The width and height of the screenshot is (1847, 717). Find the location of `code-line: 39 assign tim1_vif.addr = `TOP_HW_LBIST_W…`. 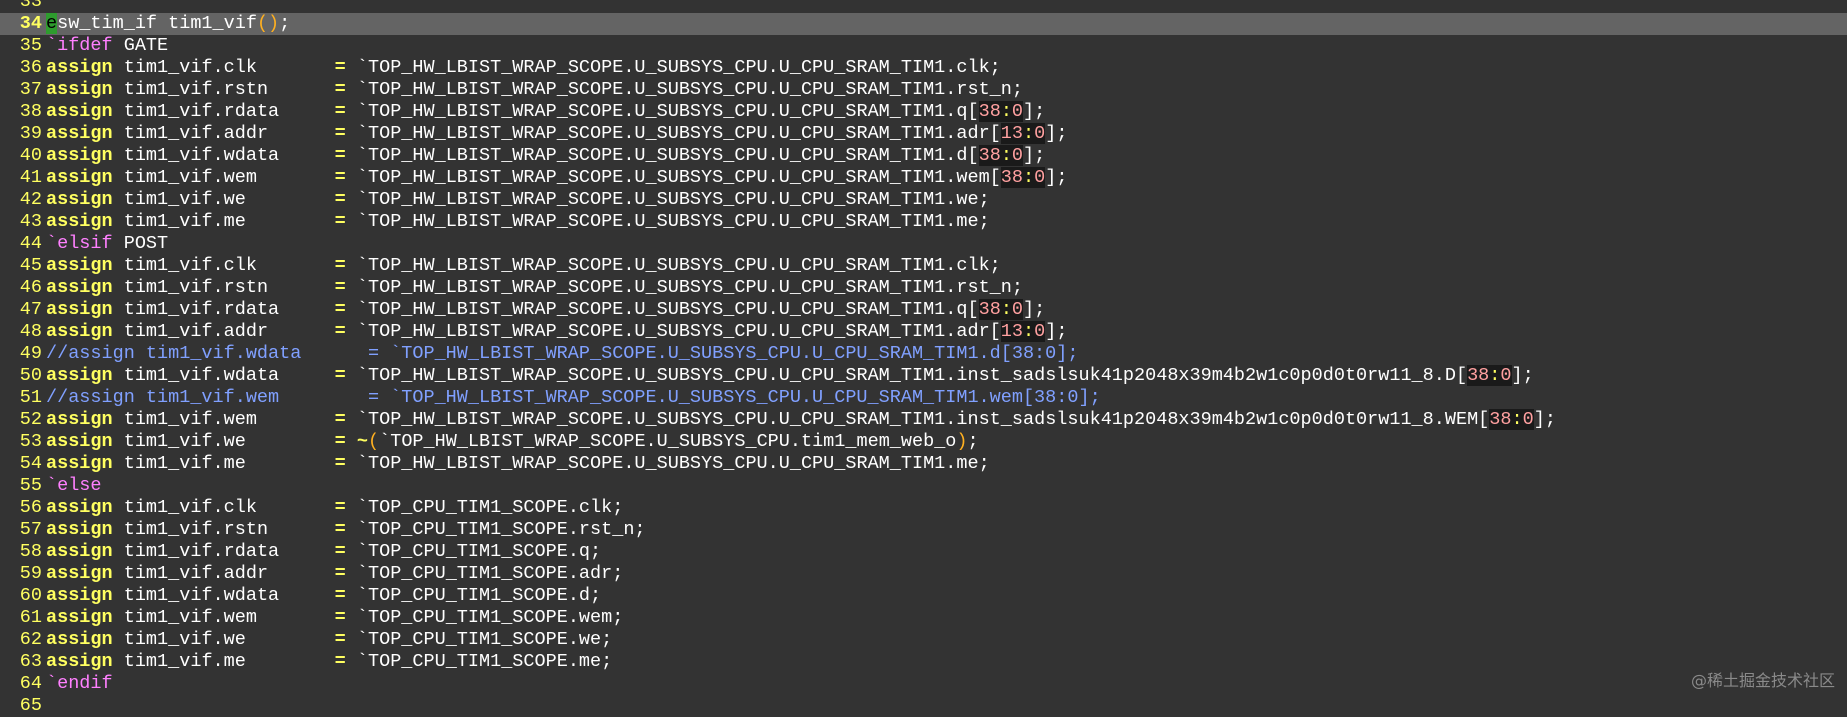

code-line: 39 assign tim1_vif.addr = `TOP_HW_LBIST_W… is located at coordinates (923, 134).